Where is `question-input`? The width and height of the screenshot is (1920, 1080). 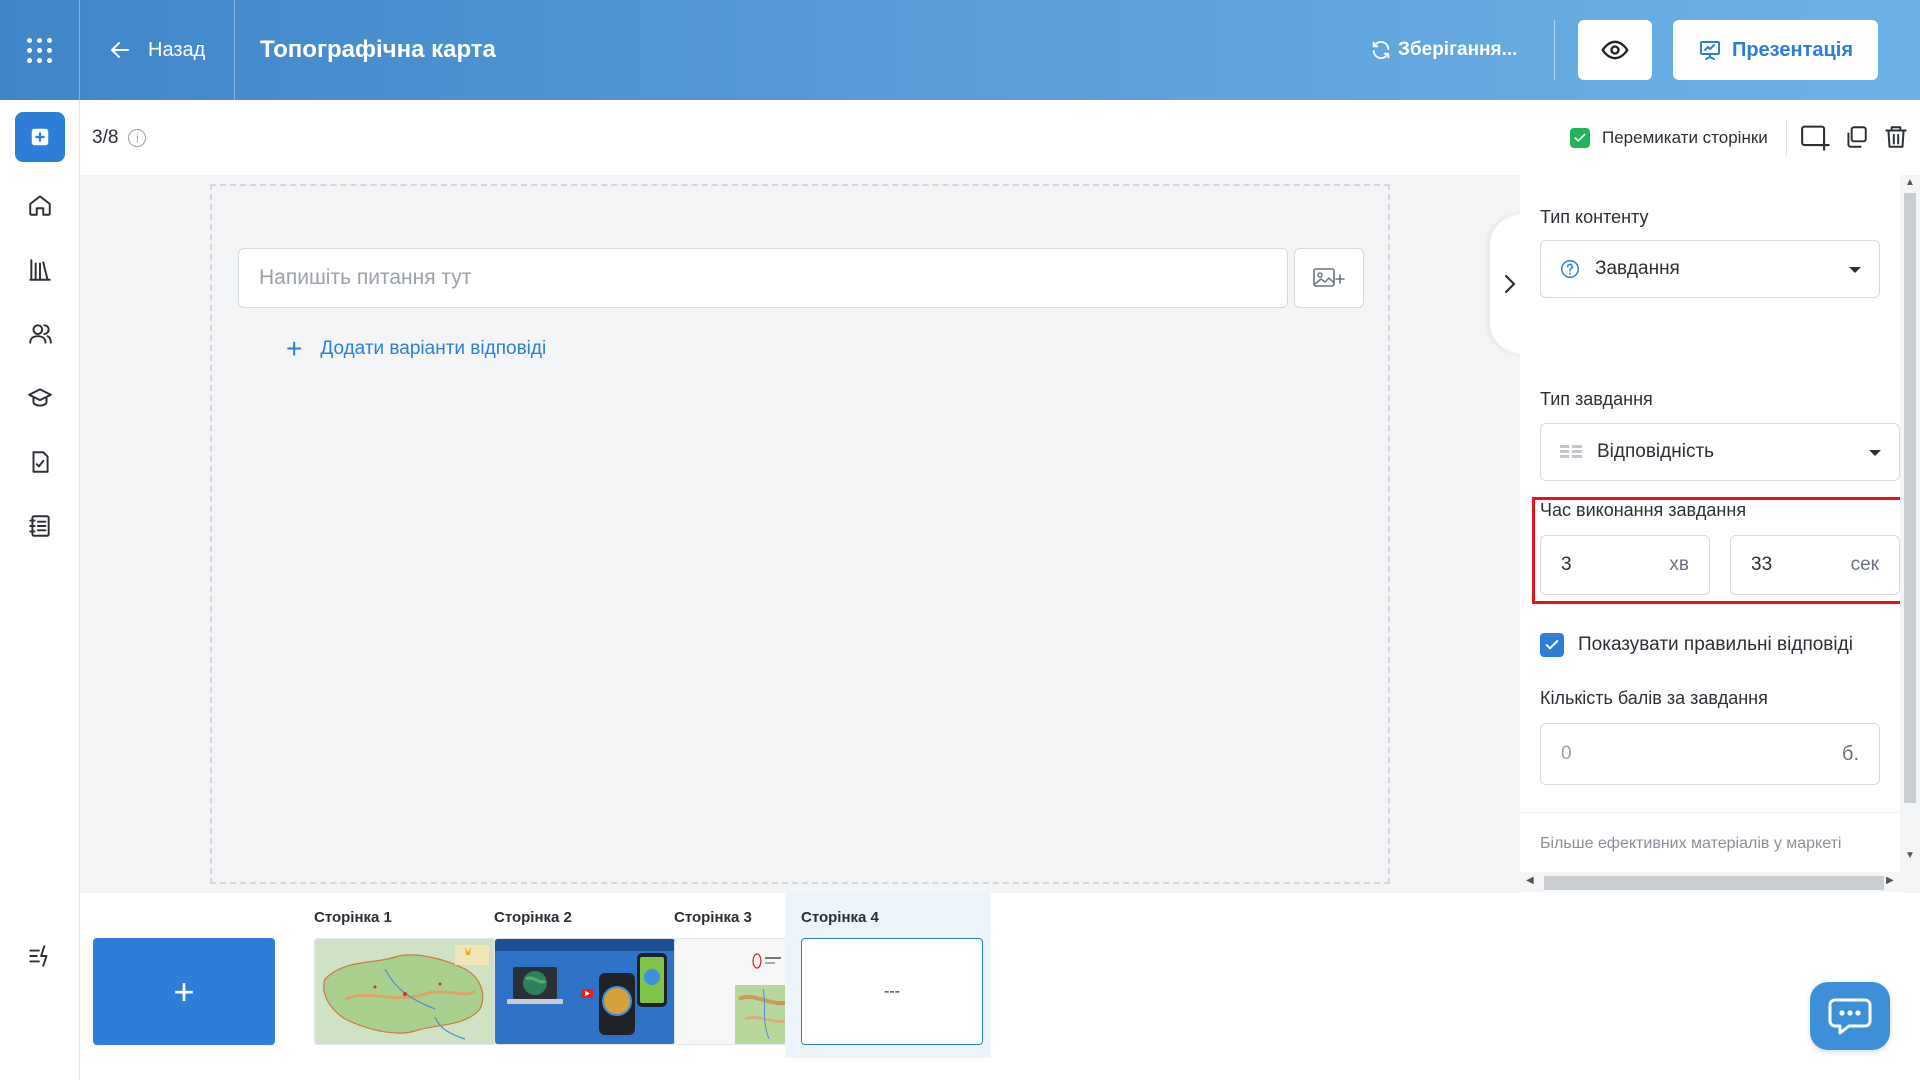 question-input is located at coordinates (763, 278).